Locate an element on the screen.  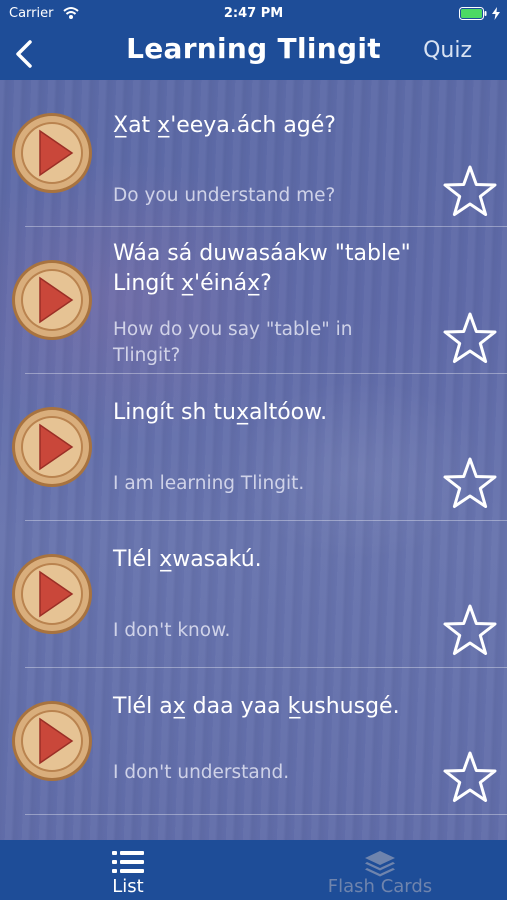
english-translation: I don't understand. is located at coordinates (201, 772).